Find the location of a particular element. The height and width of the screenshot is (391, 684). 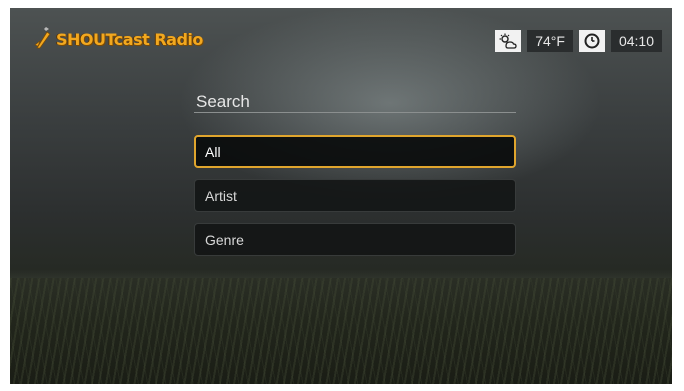

search-heading: Search is located at coordinates (223, 101).